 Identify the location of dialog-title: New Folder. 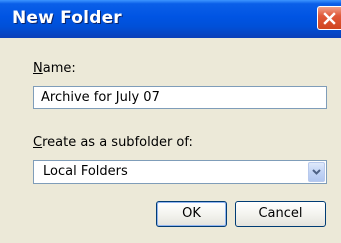
(67, 18).